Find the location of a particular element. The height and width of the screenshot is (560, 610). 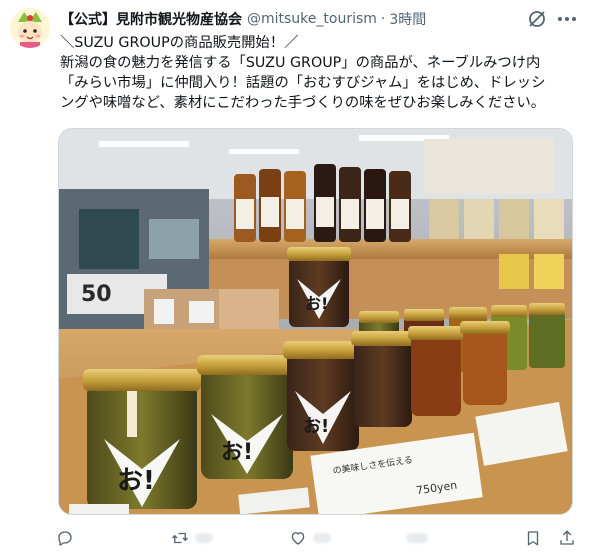

bookmark-icon is located at coordinates (533, 538).